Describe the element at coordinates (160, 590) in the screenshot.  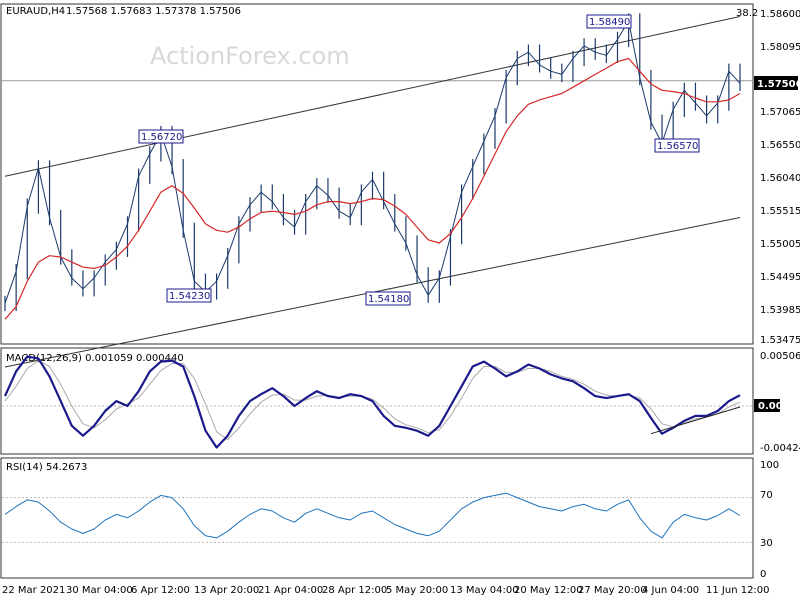
I see `x-tick: 6 Apr 12:00` at that location.